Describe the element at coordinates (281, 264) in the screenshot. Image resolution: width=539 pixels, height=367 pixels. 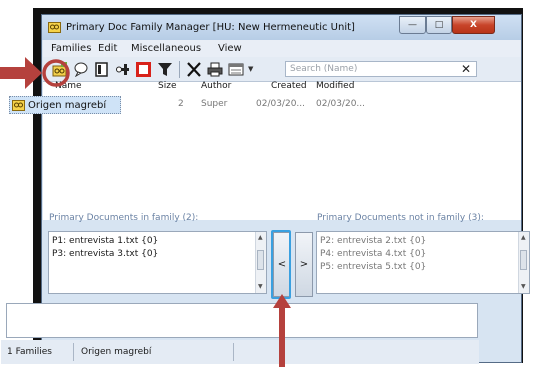
I see `highlight-box` at that location.